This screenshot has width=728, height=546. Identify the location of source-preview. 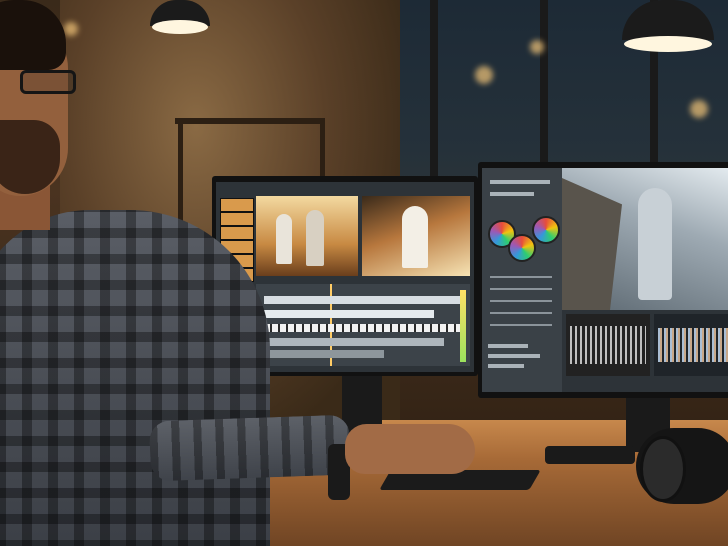
(307, 236).